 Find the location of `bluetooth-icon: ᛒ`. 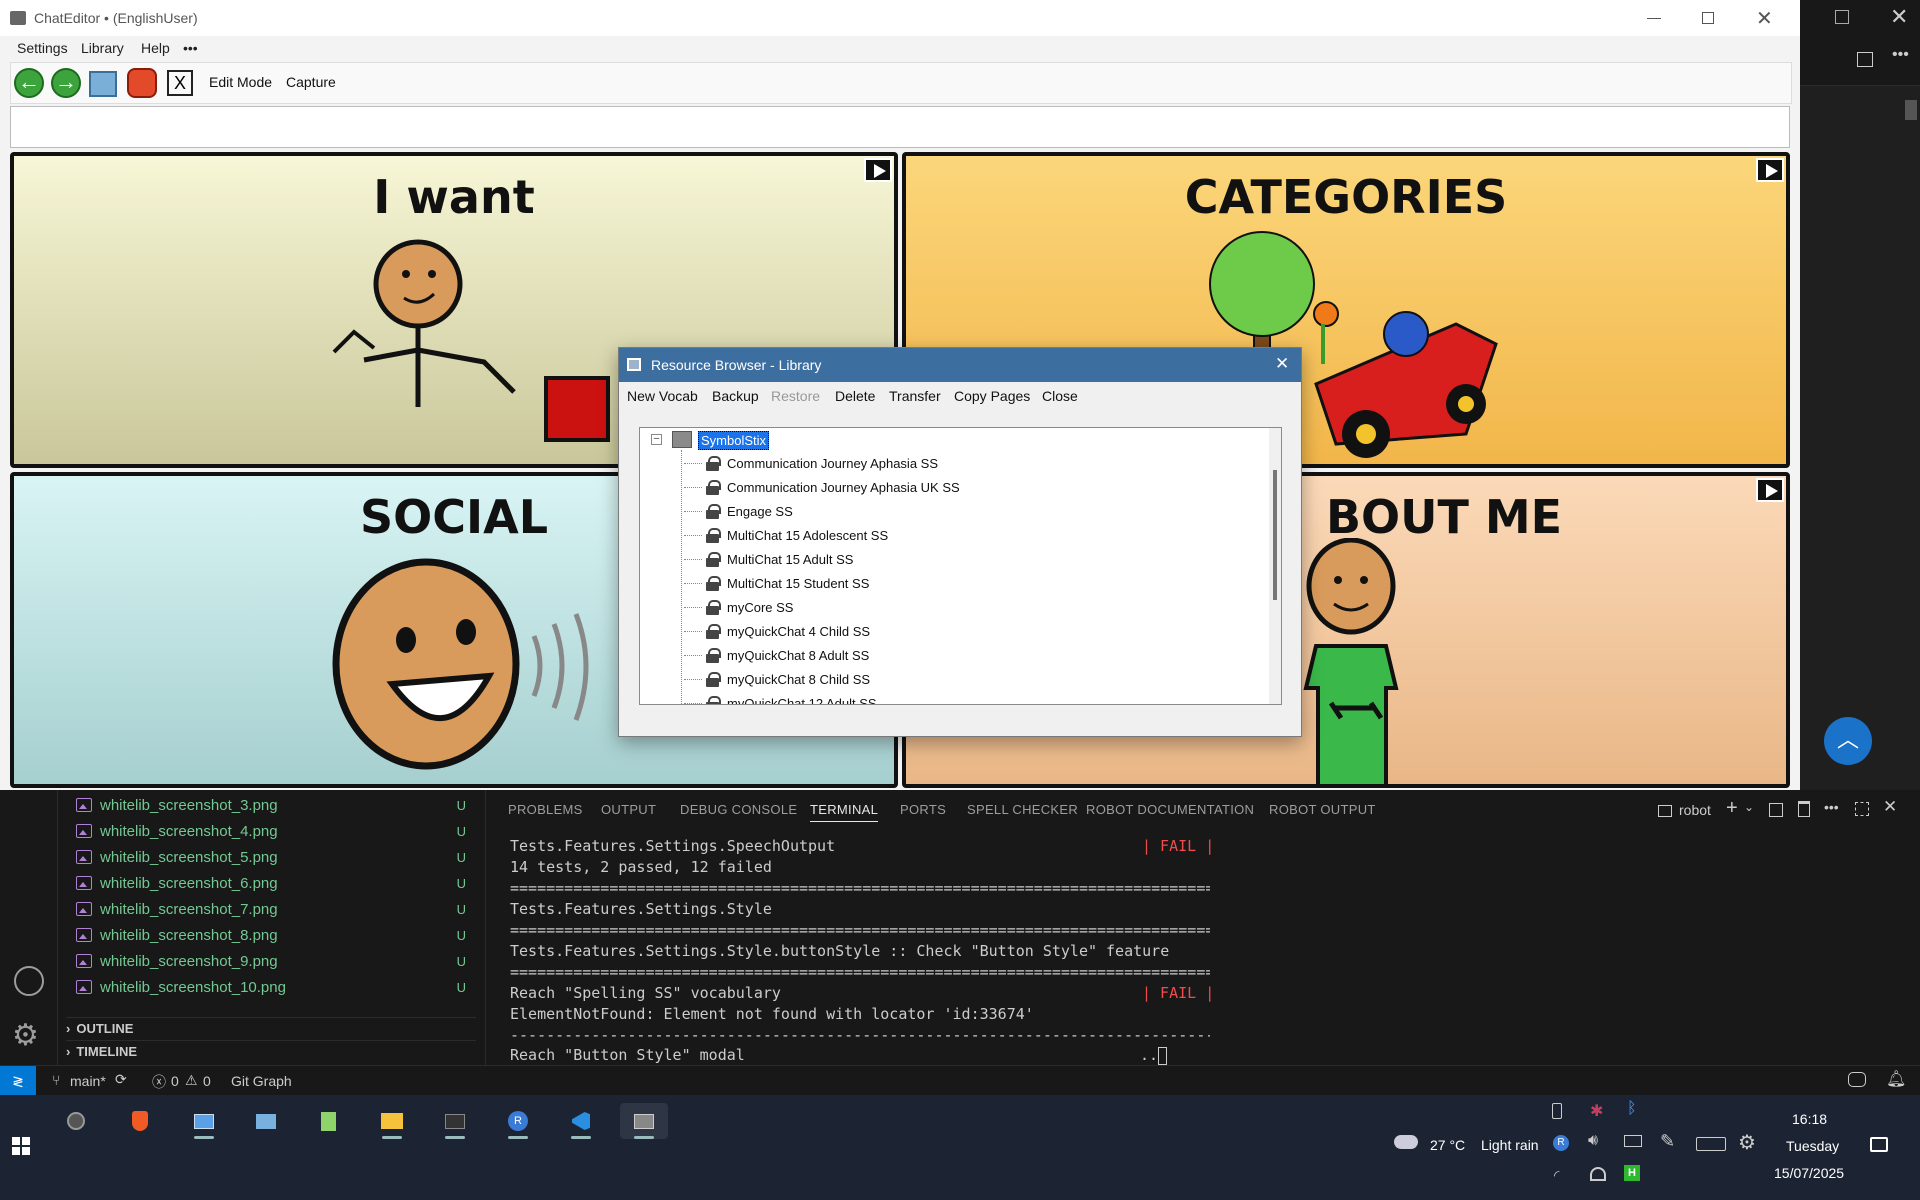

bluetooth-icon: ᛒ is located at coordinates (1632, 1109).